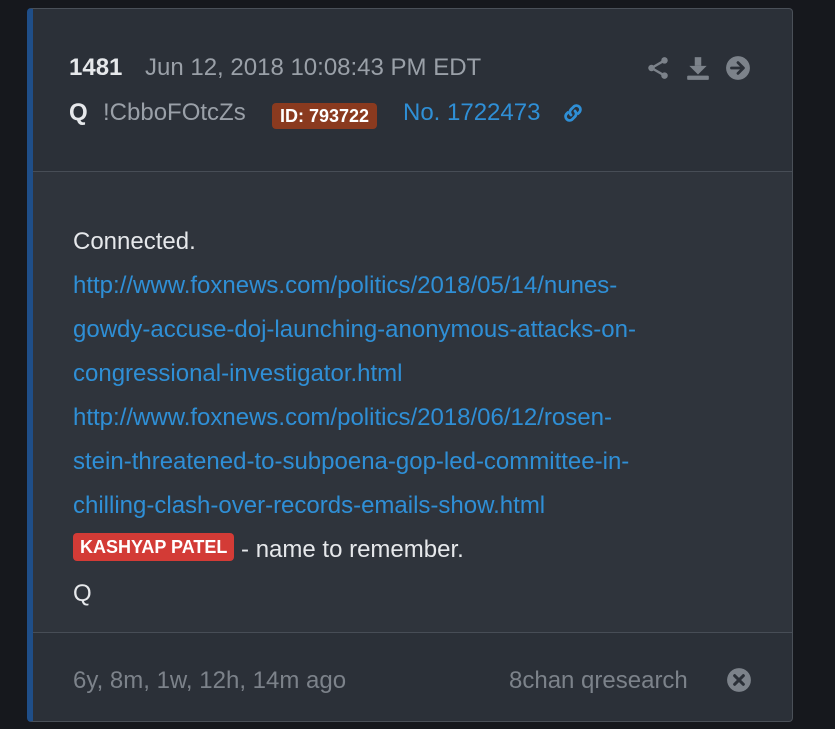 The height and width of the screenshot is (729, 835). I want to click on close-icon, so click(739, 680).